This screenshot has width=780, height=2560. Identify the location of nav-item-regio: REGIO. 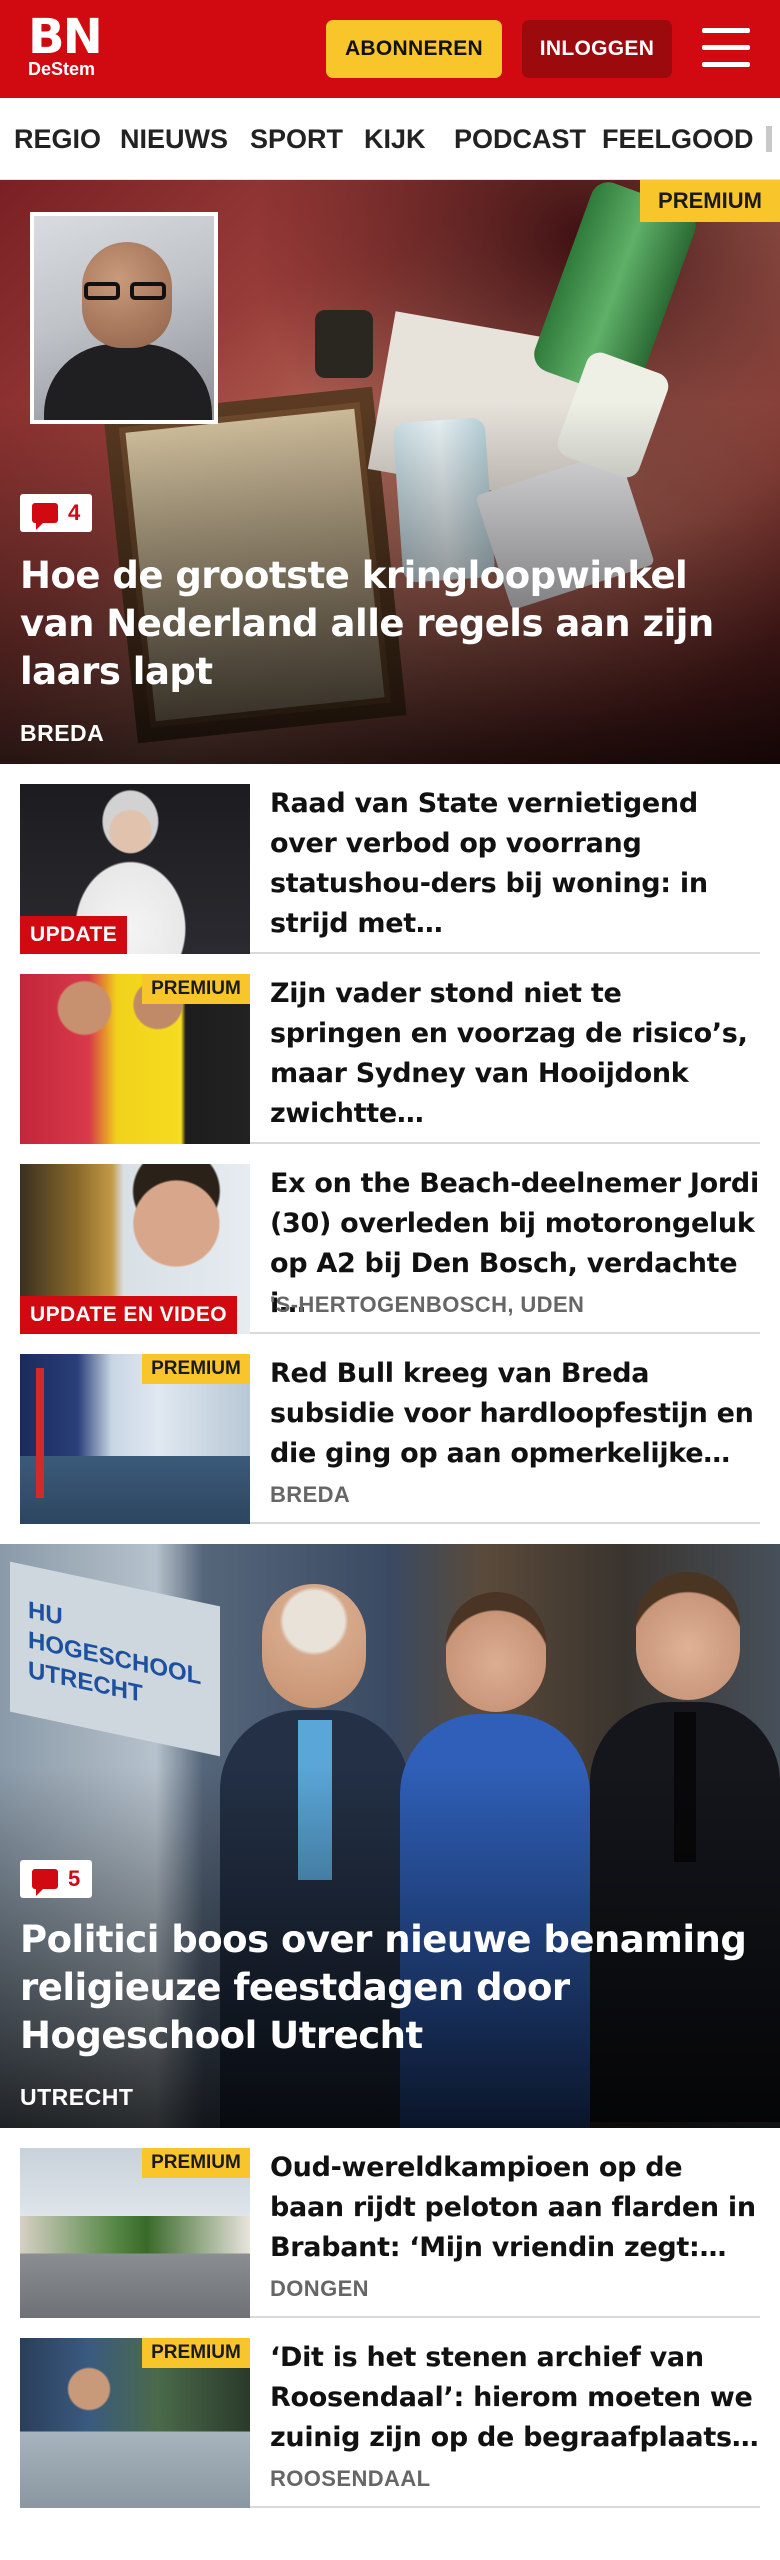
(57, 139).